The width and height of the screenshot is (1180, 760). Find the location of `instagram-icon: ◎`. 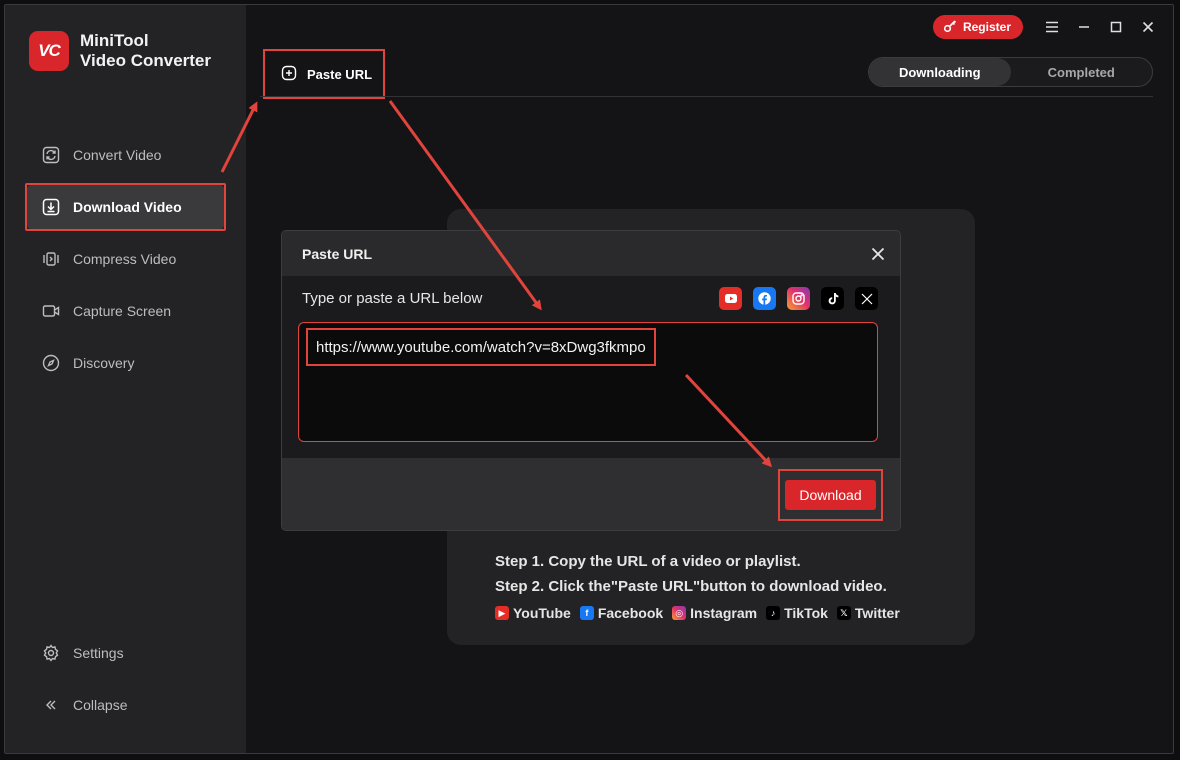

instagram-icon: ◎ is located at coordinates (679, 613).